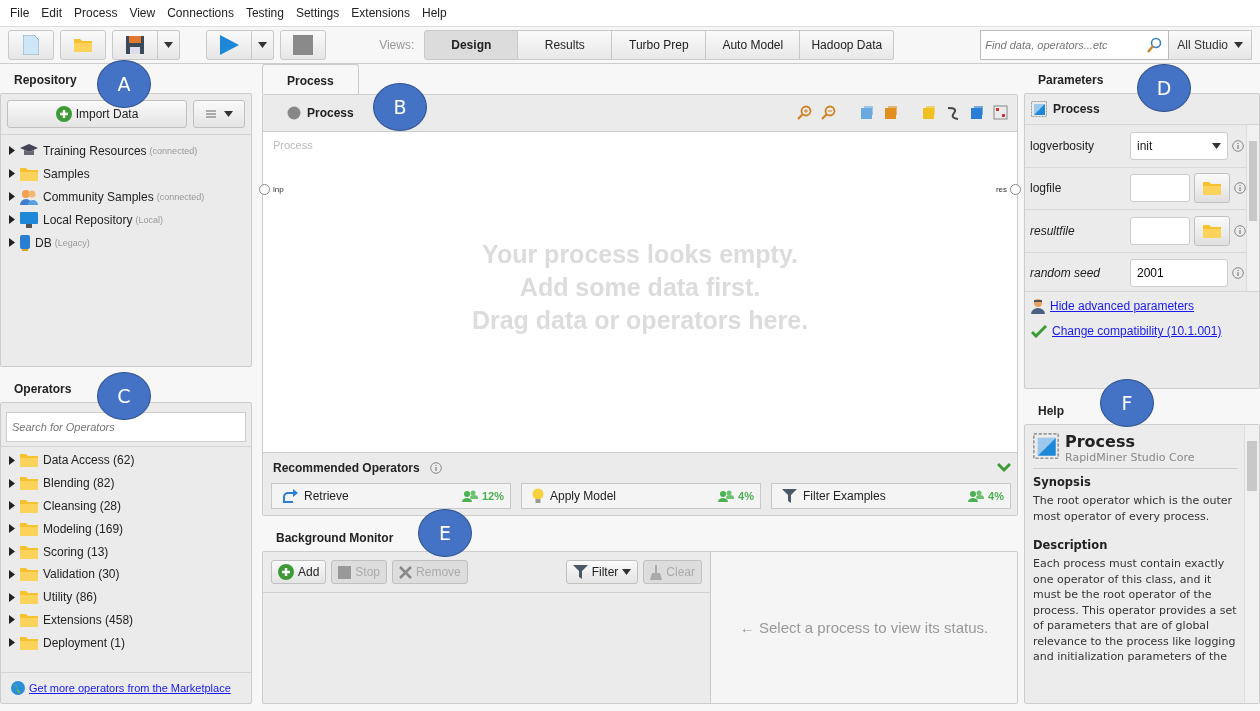 This screenshot has height=711, width=1260. What do you see at coordinates (1038, 306) in the screenshot?
I see `person-icon` at bounding box center [1038, 306].